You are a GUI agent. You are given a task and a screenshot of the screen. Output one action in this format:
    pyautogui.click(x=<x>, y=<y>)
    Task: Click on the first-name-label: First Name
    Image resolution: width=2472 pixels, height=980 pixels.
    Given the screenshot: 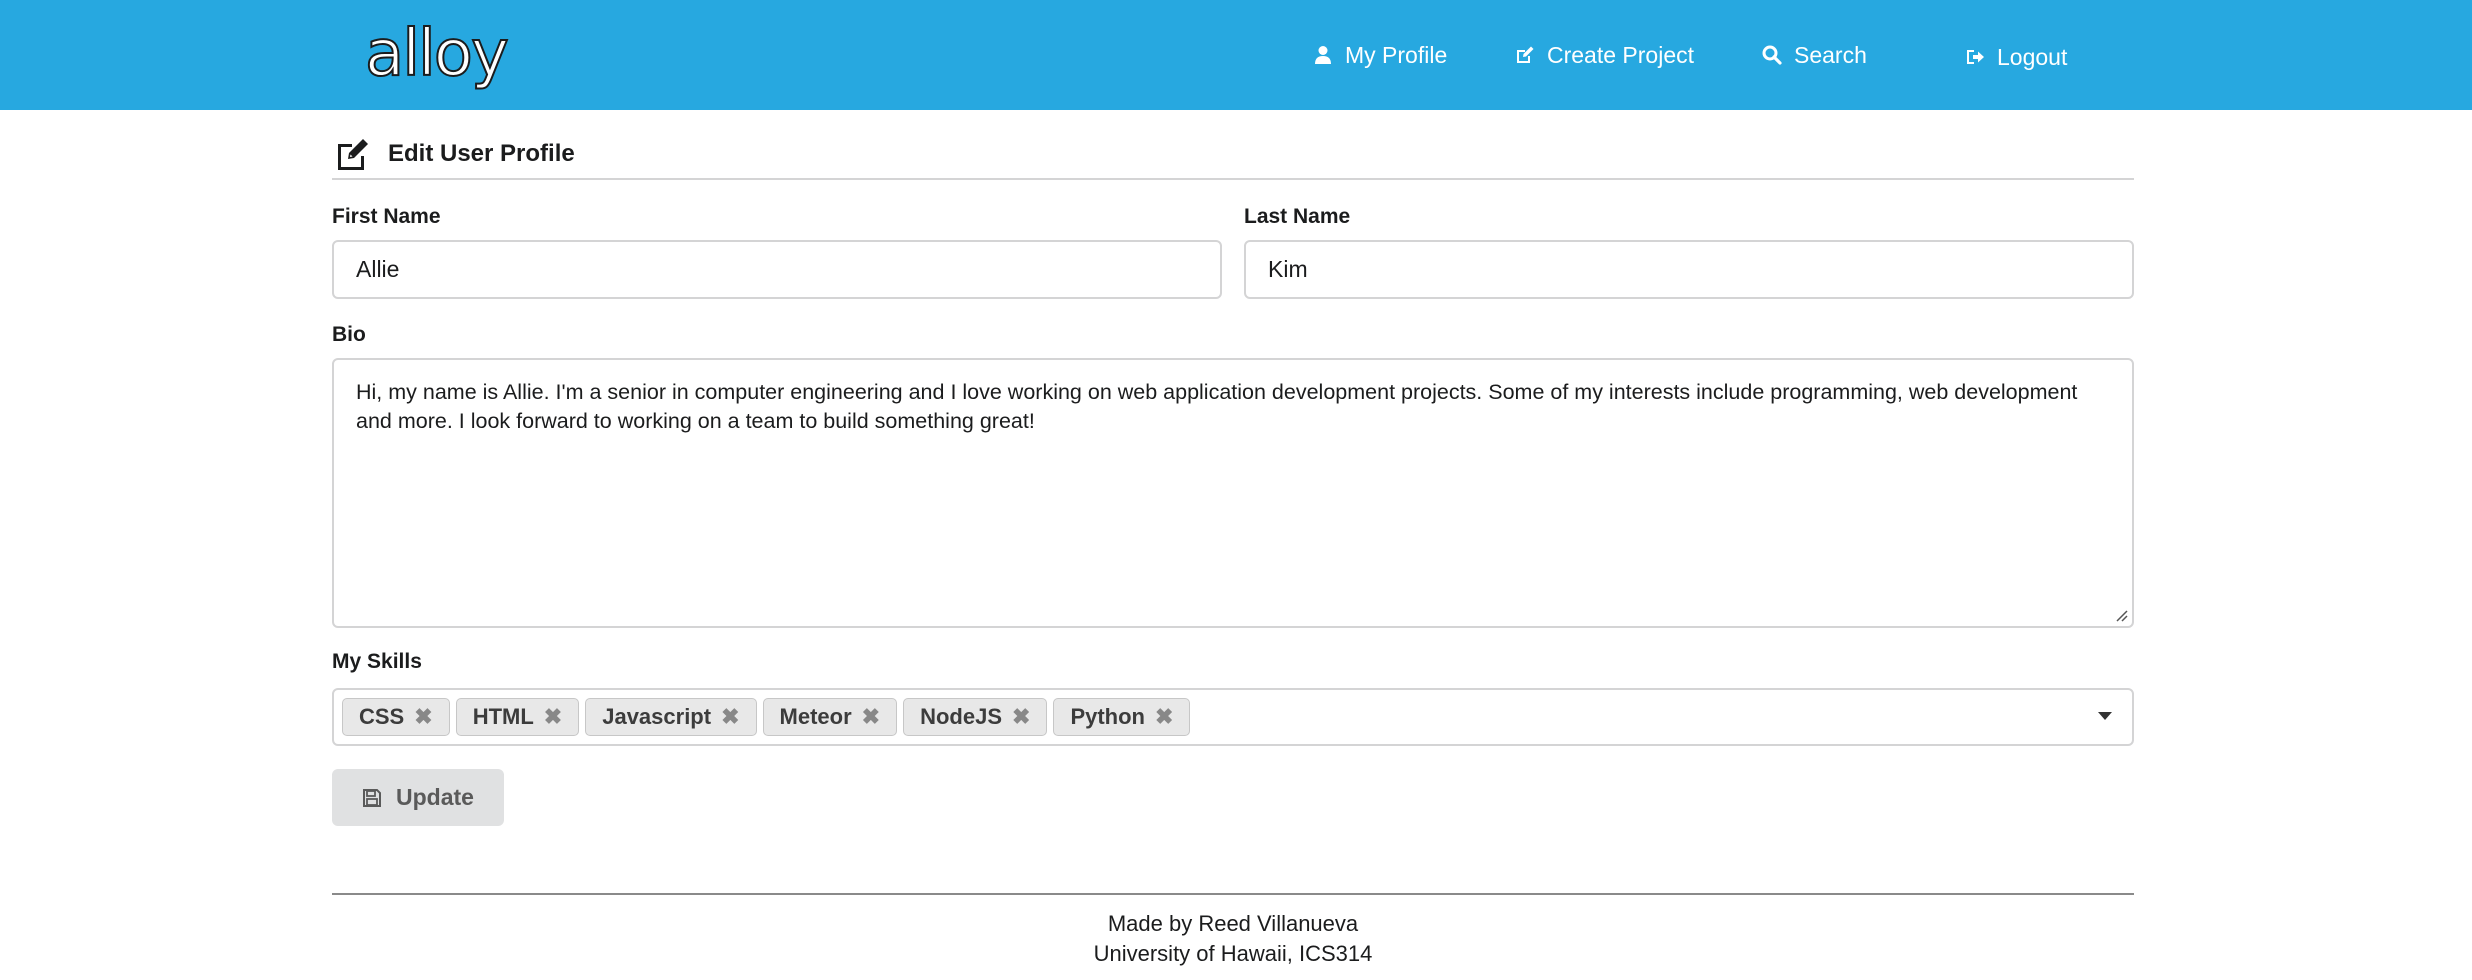 What is the action you would take?
    pyautogui.click(x=386, y=216)
    